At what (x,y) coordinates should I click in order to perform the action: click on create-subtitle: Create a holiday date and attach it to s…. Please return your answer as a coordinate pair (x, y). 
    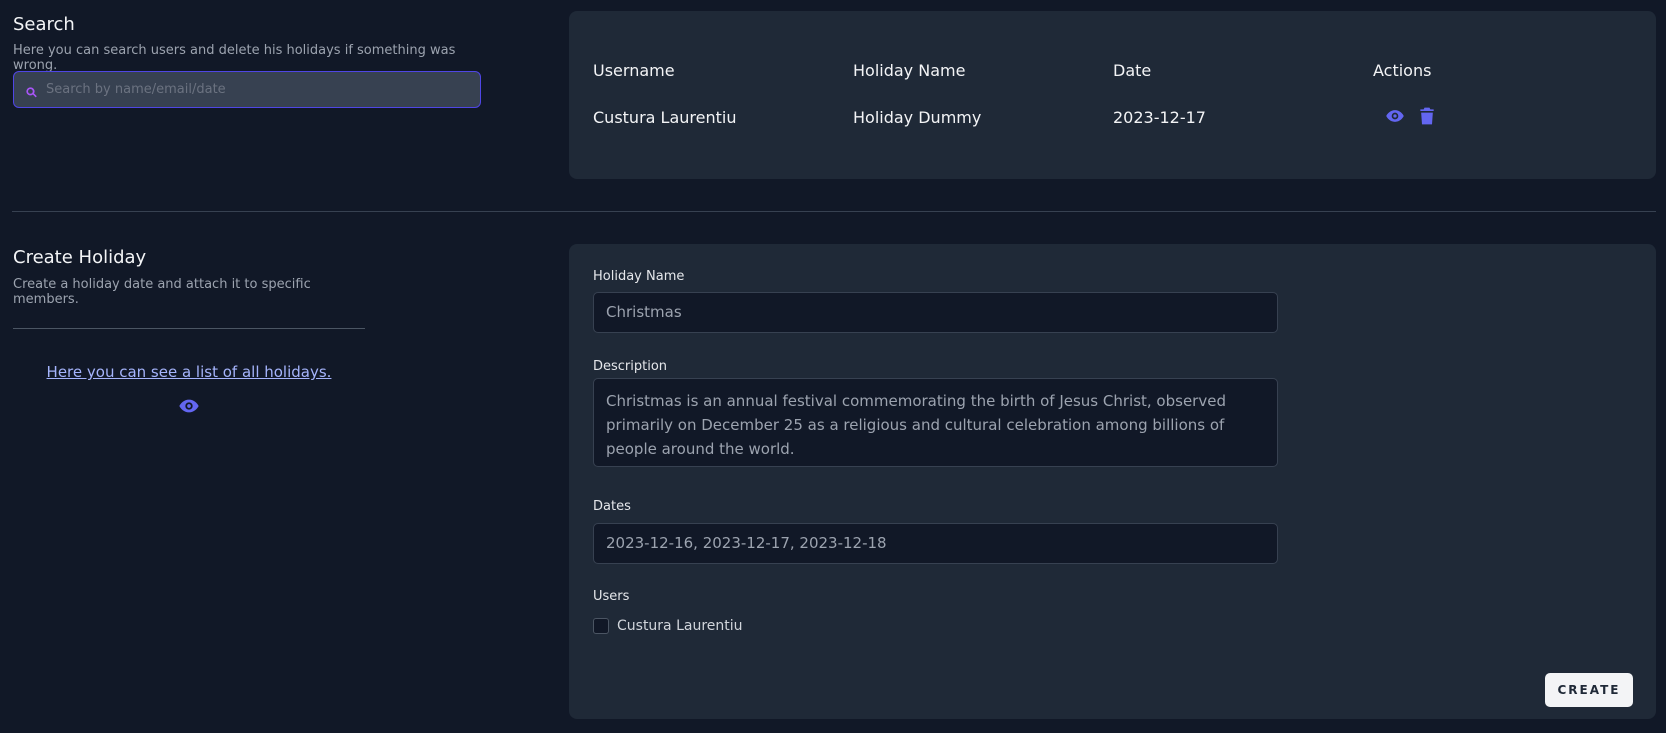
    Looking at the image, I should click on (162, 292).